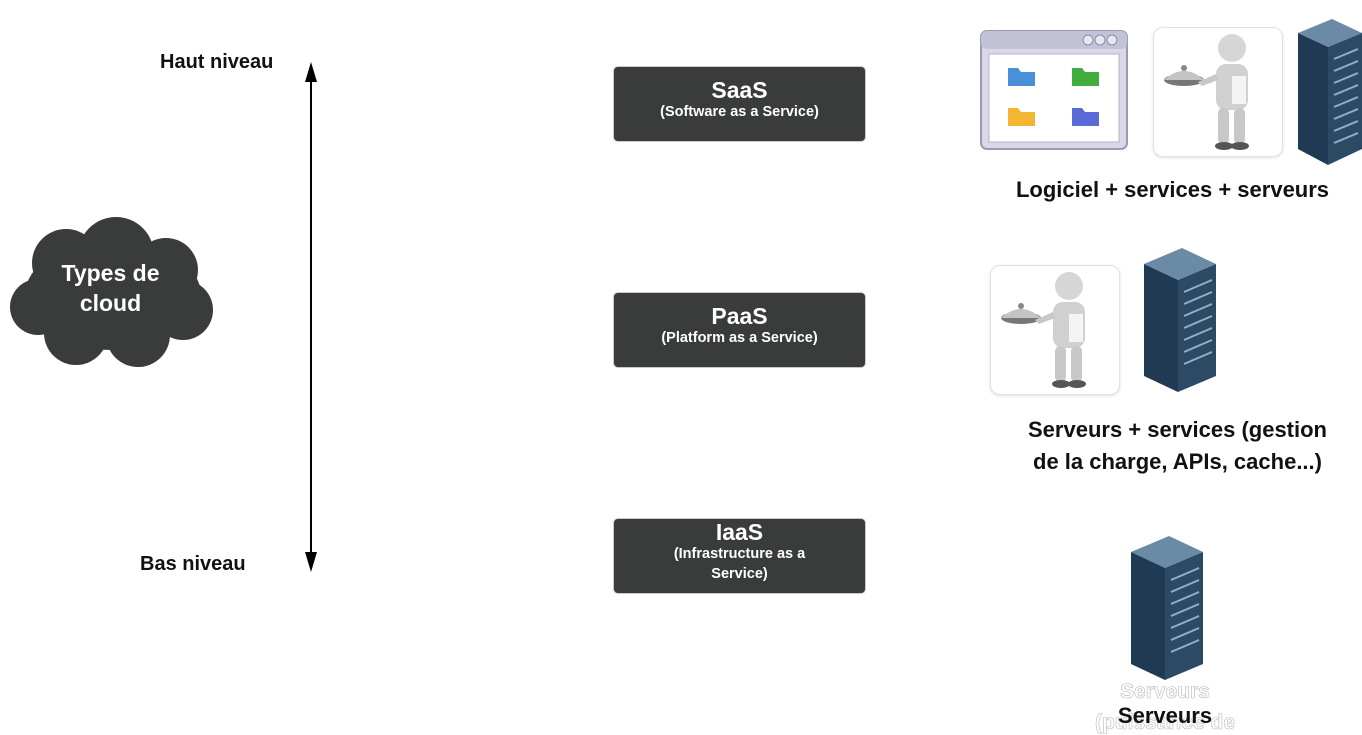  What do you see at coordinates (1054, 90) in the screenshot?
I see `application-window-icon` at bounding box center [1054, 90].